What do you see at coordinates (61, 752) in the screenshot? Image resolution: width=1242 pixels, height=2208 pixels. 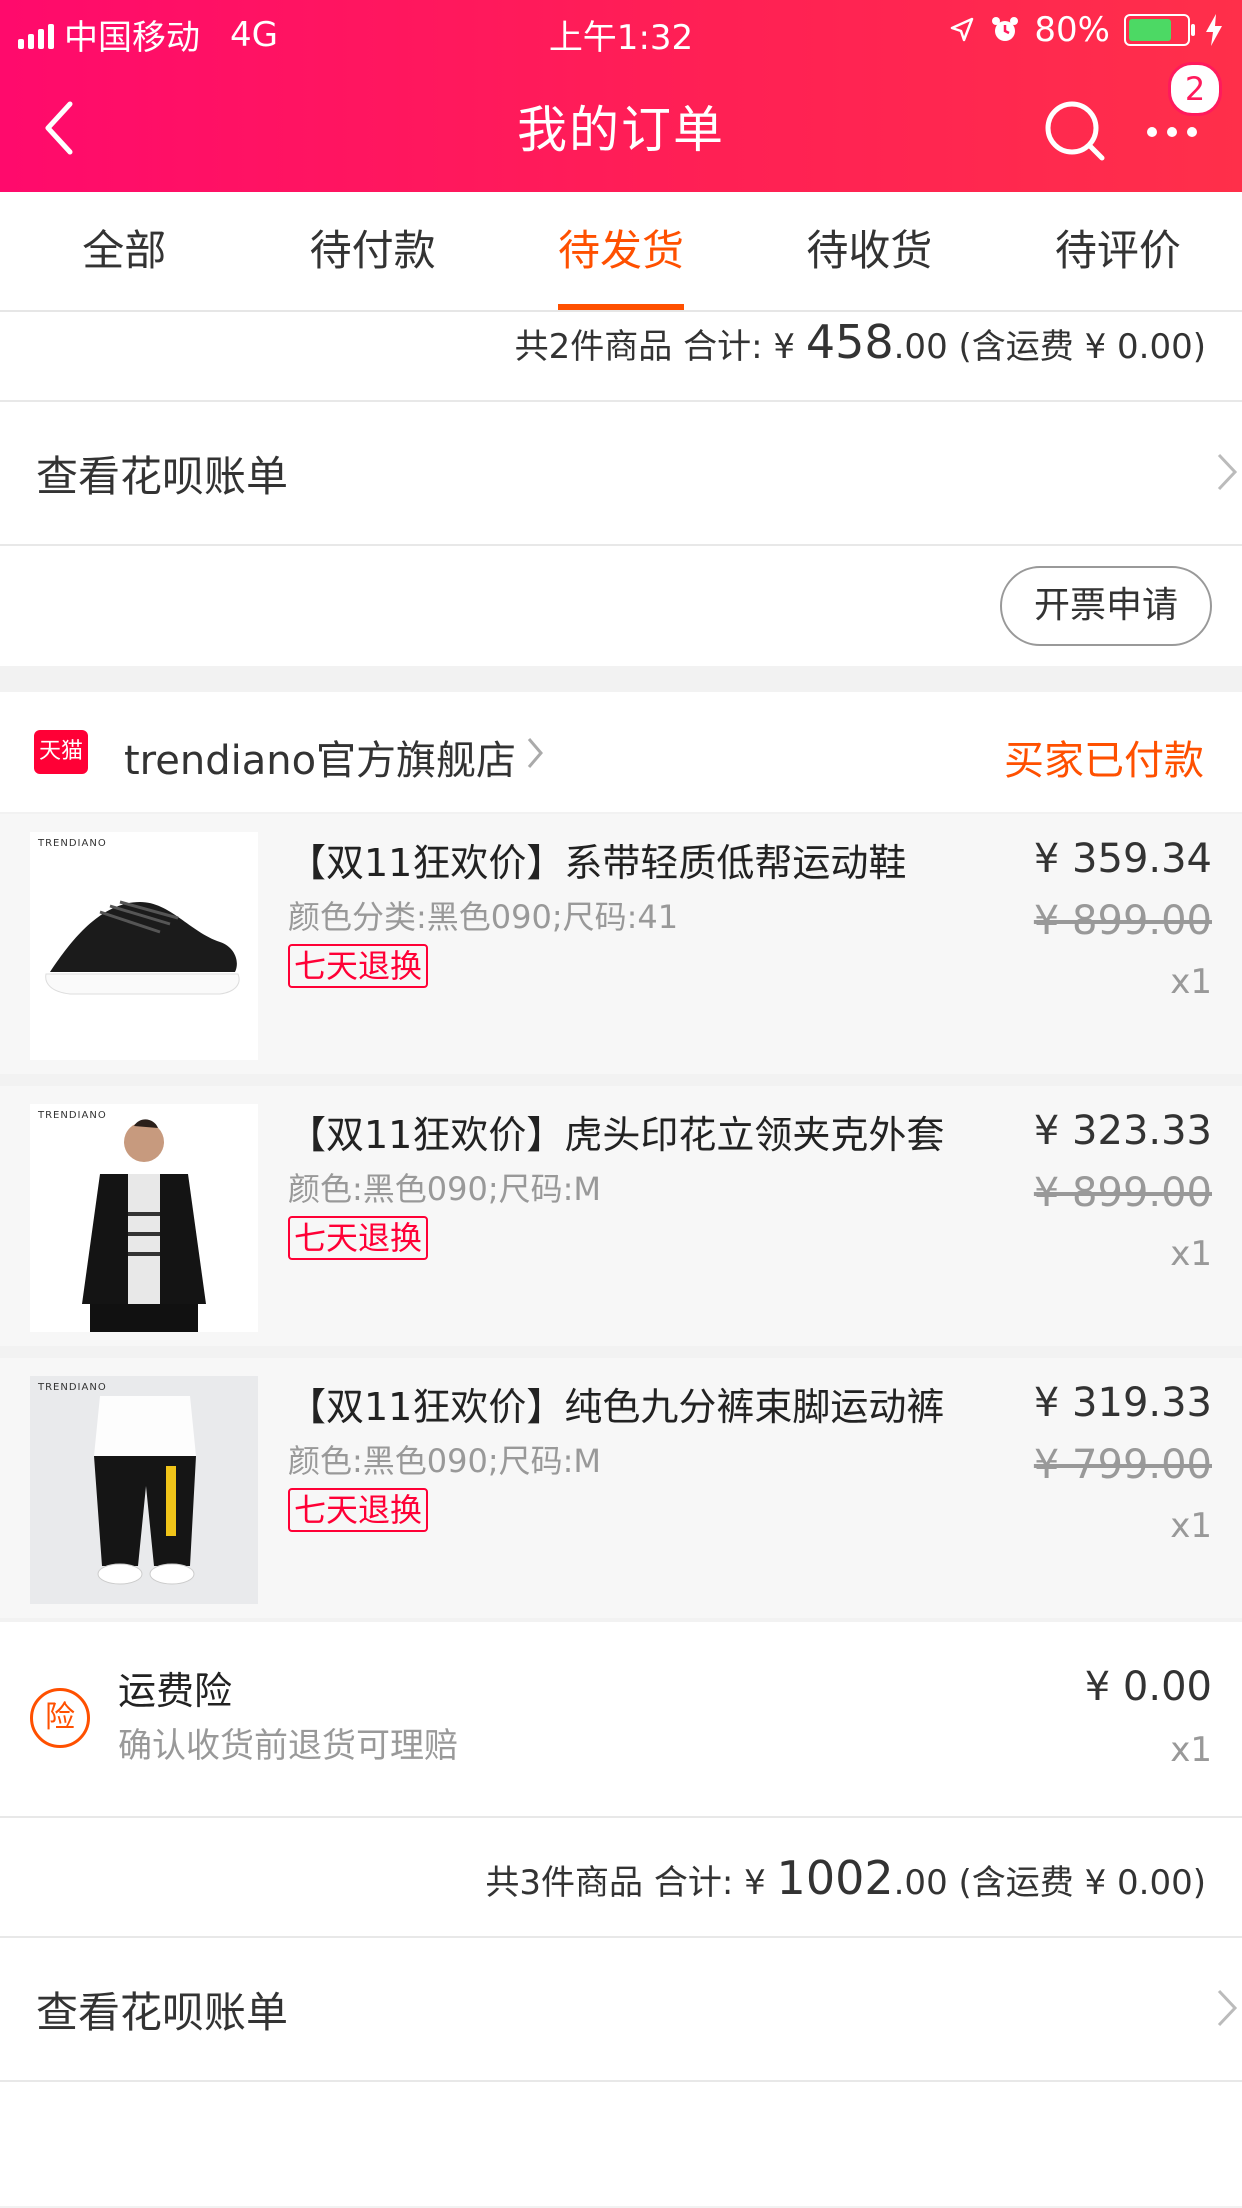 I see `tmall-logo: 天猫` at bounding box center [61, 752].